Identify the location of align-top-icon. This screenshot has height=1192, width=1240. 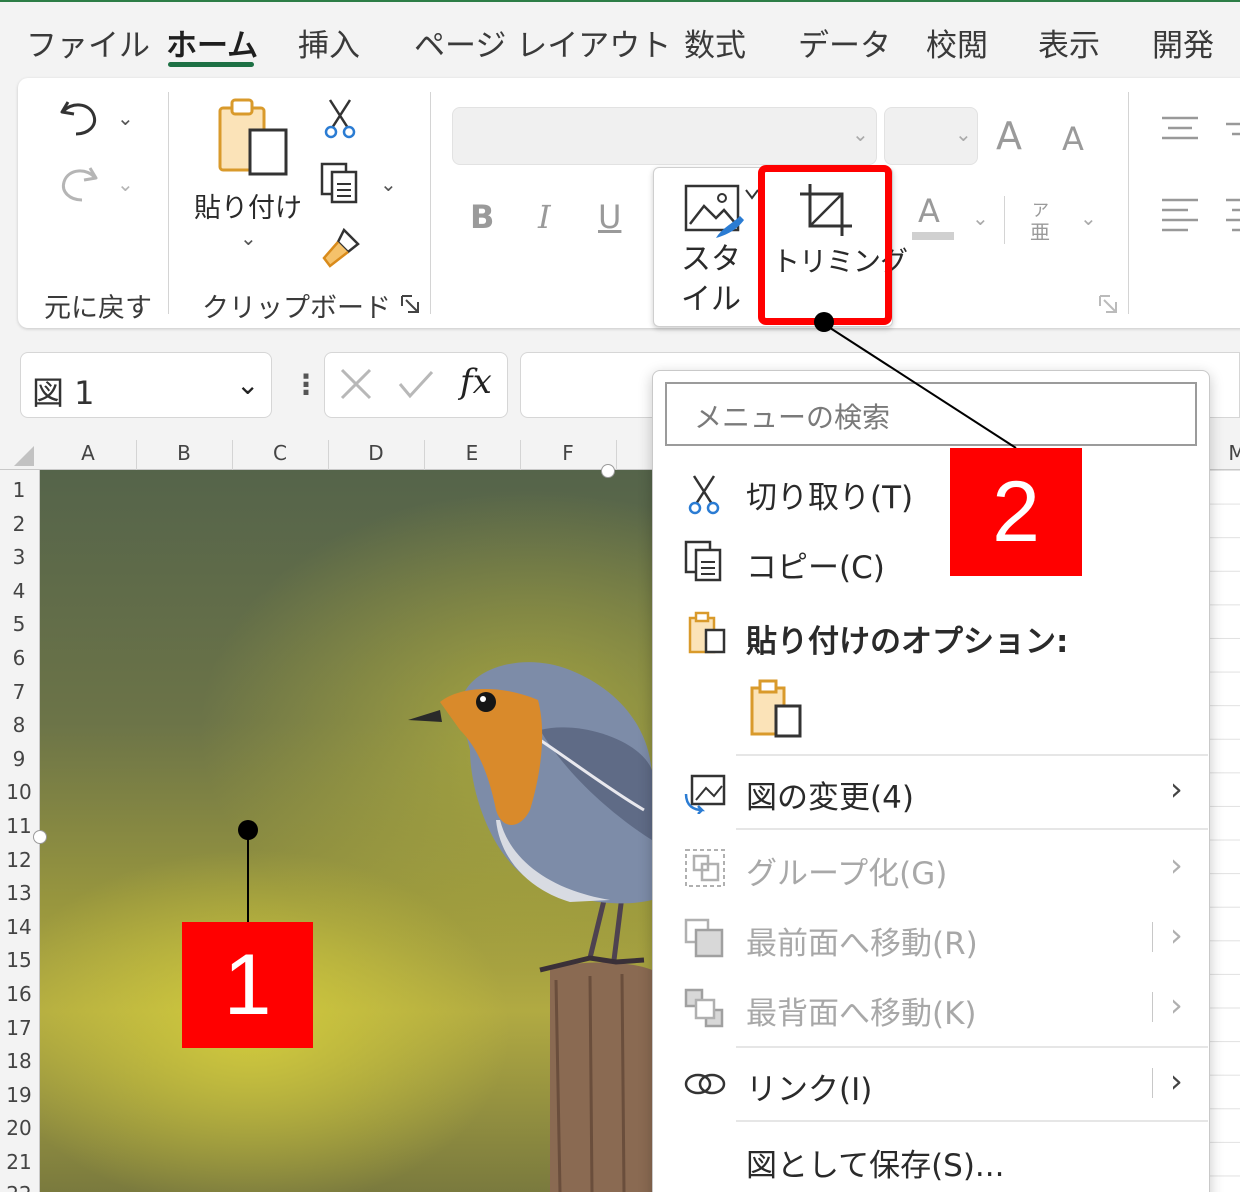
(1180, 130).